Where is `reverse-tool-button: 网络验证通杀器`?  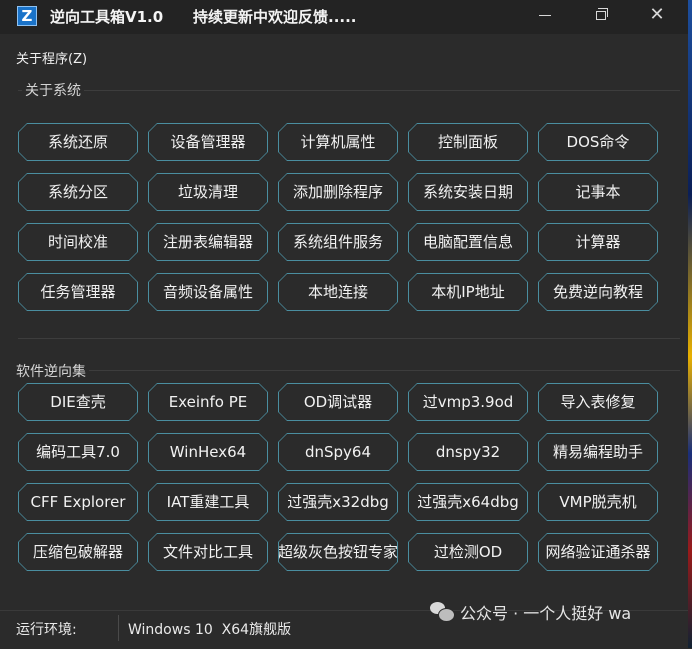 reverse-tool-button: 网络验证通杀器 is located at coordinates (598, 552).